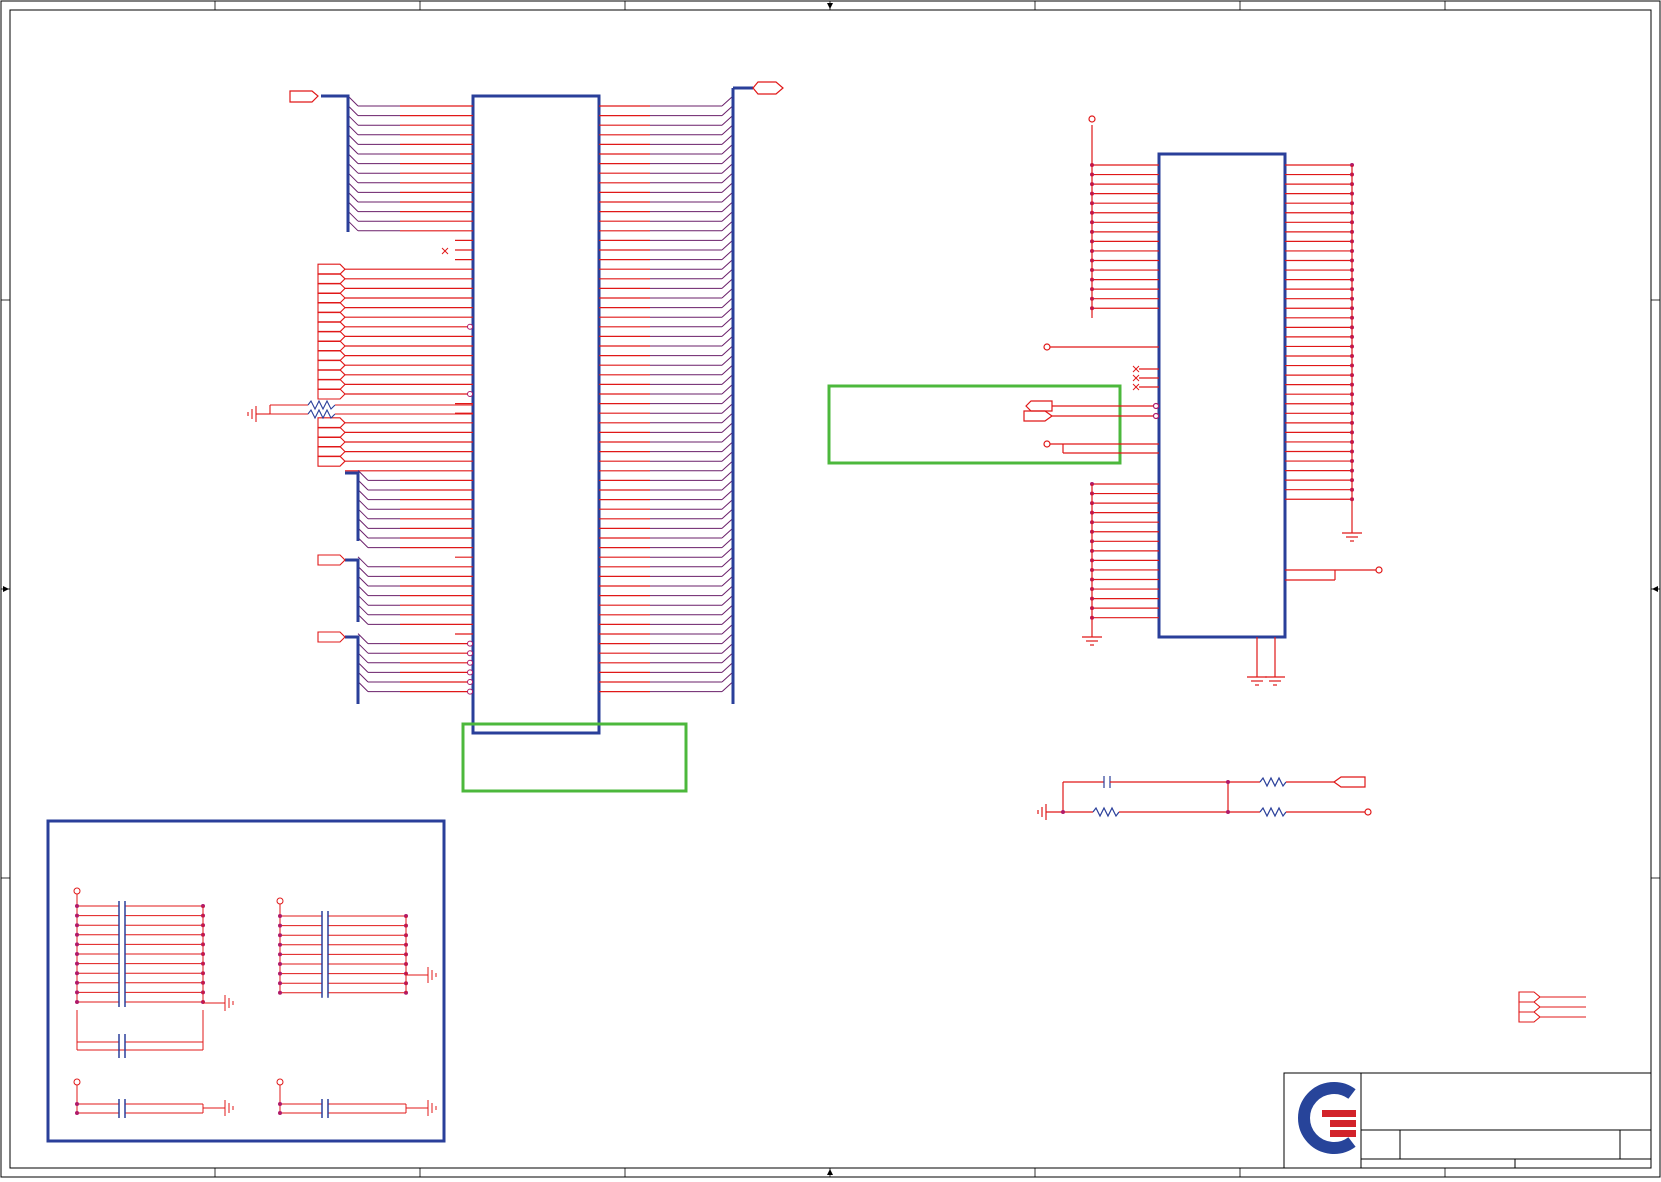 The height and width of the screenshot is (1182, 1661). Describe the element at coordinates (1222, 609) in the screenshot. I see `u2-ground-symbols` at that location.